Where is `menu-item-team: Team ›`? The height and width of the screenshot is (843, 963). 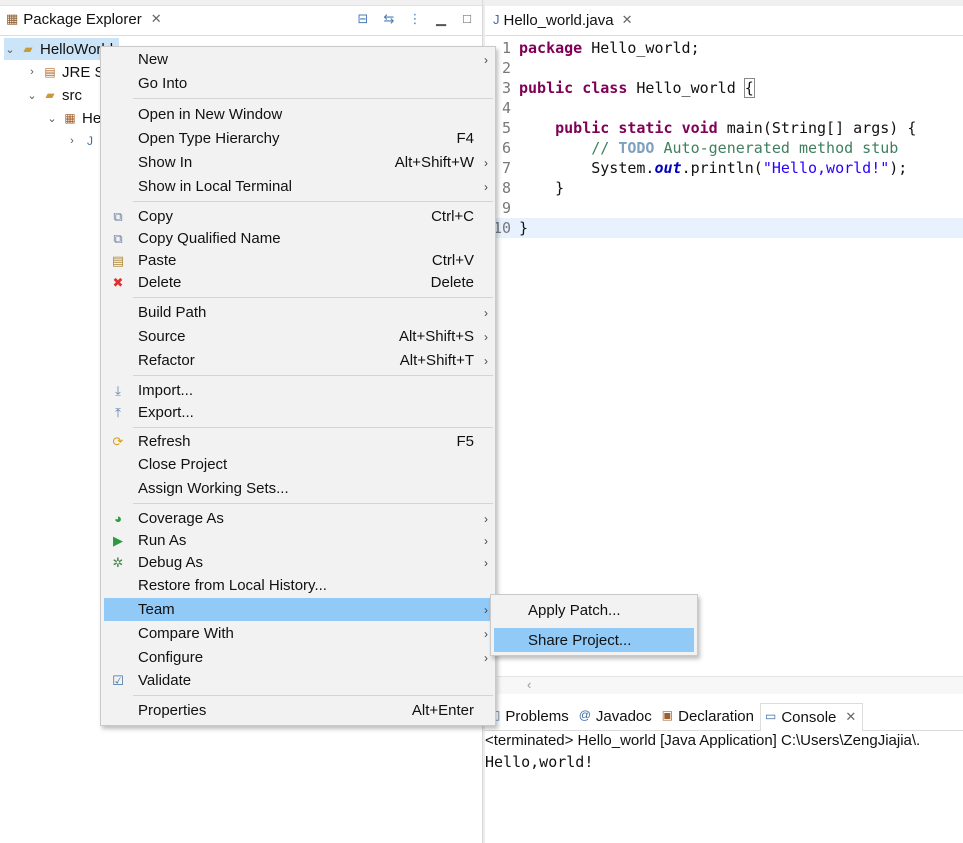
menu-item-team: Team › is located at coordinates (299, 609).